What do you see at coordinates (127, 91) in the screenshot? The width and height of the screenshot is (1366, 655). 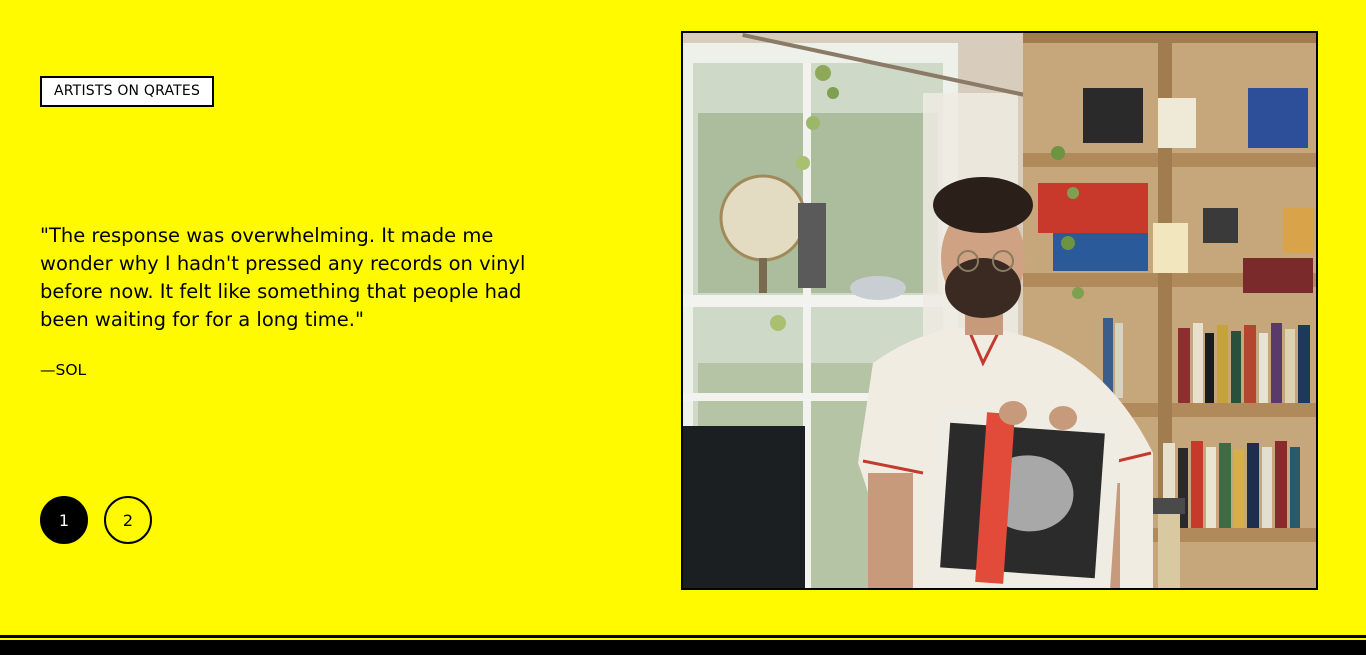 I see `section-tag: ARTISTS ON QRATES` at bounding box center [127, 91].